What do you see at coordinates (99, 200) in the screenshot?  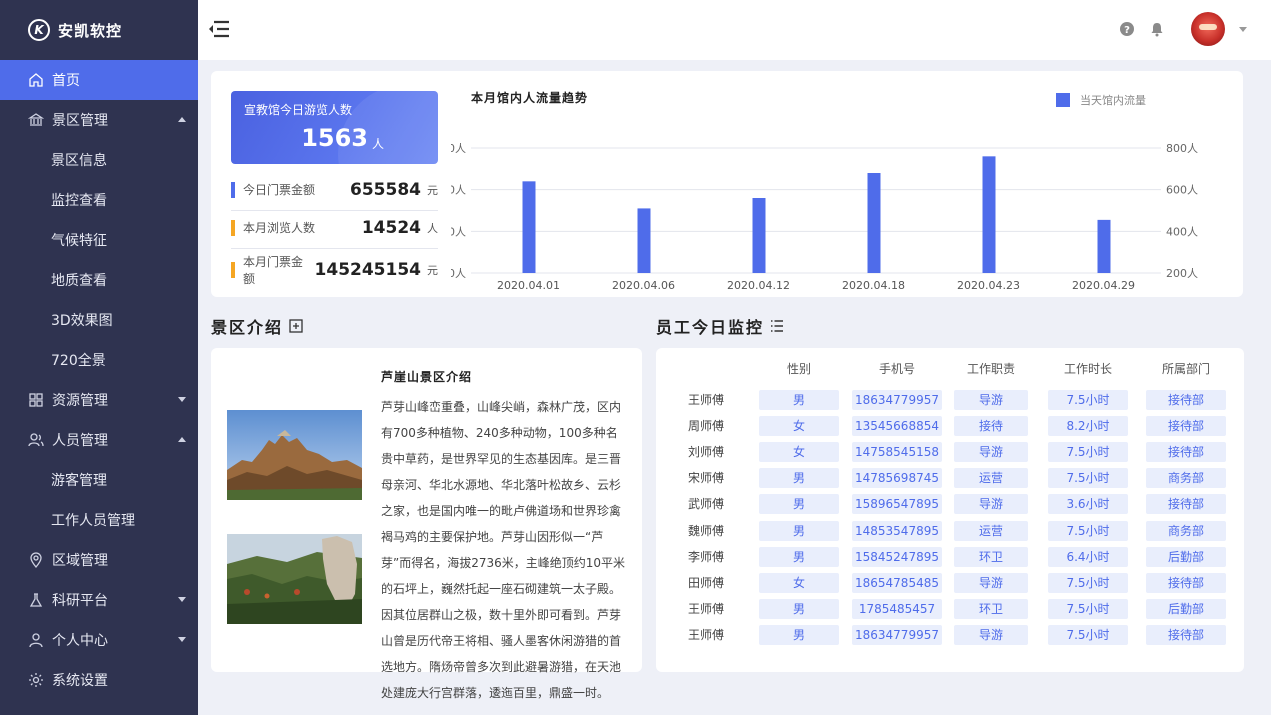 I see `sidebar-subitem-monitor: 监控查看` at bounding box center [99, 200].